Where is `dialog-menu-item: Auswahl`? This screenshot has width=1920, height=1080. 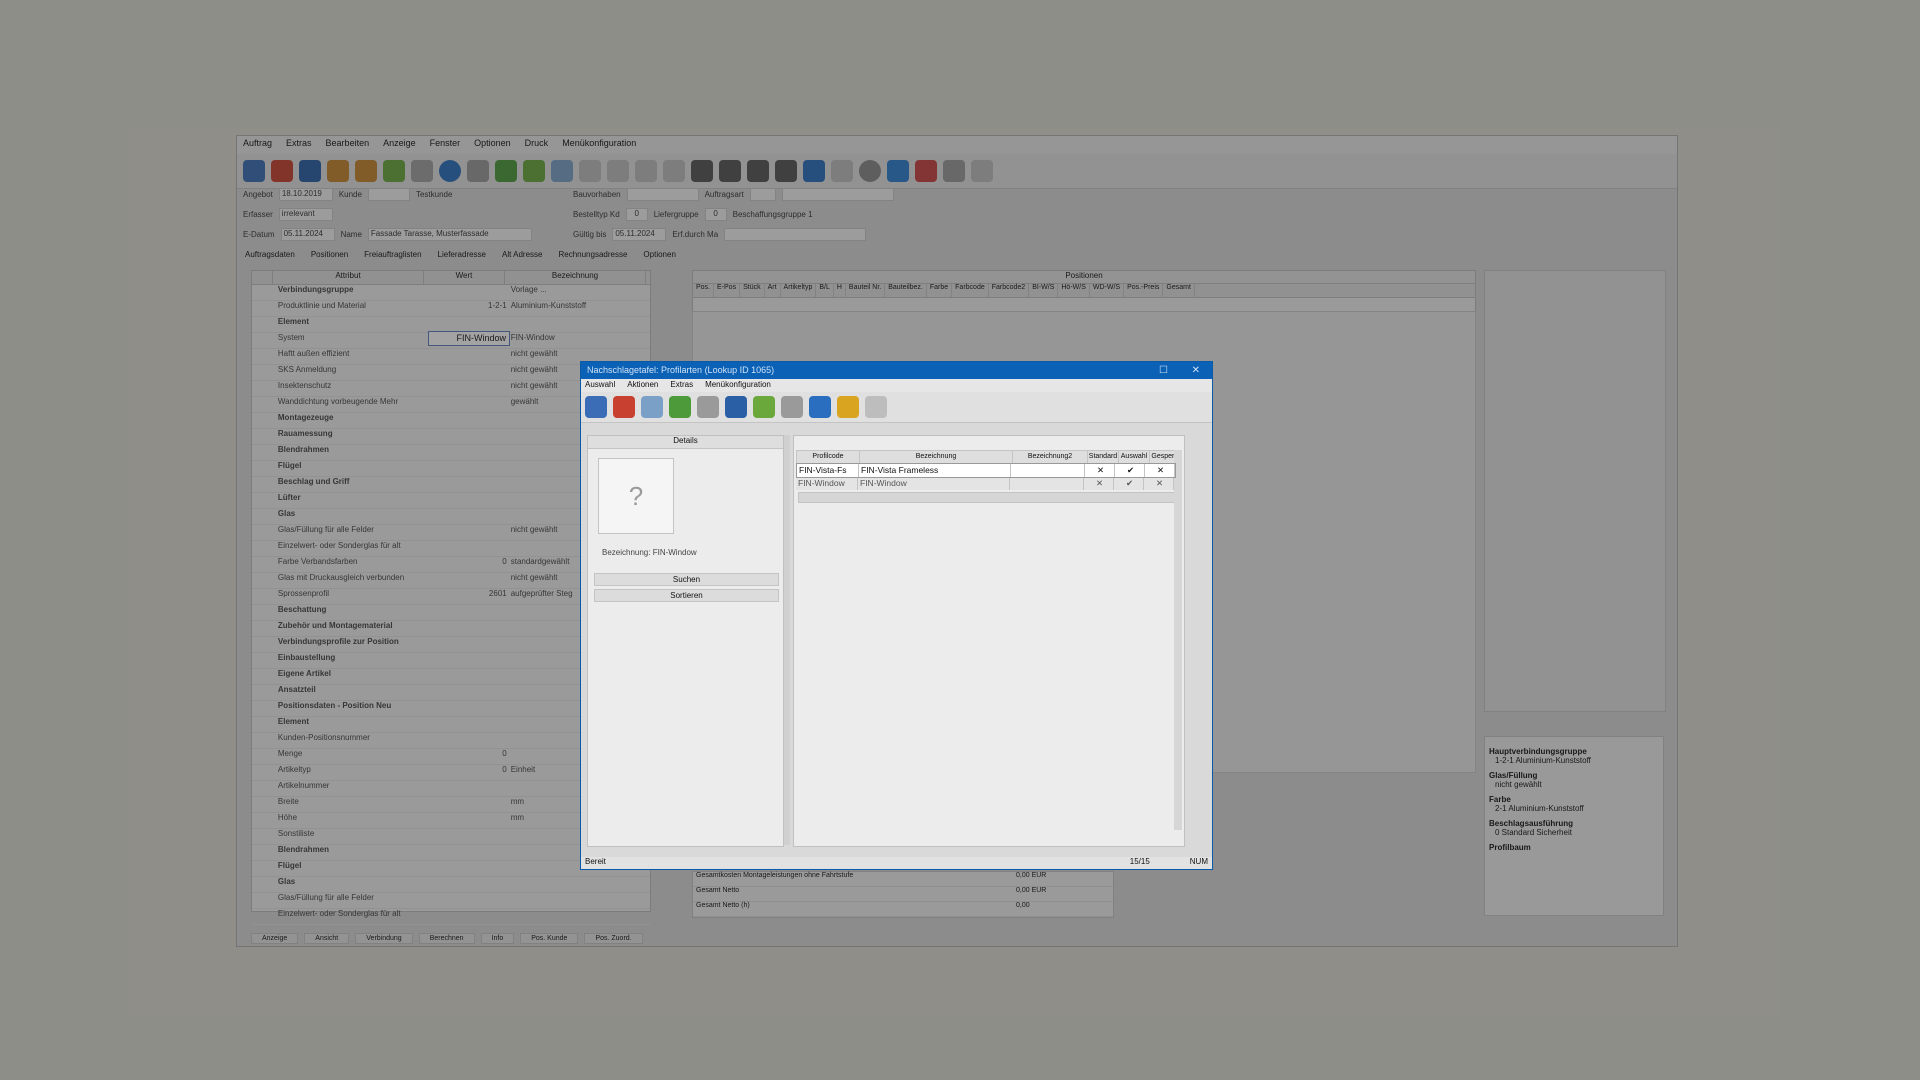 dialog-menu-item: Auswahl is located at coordinates (600, 385).